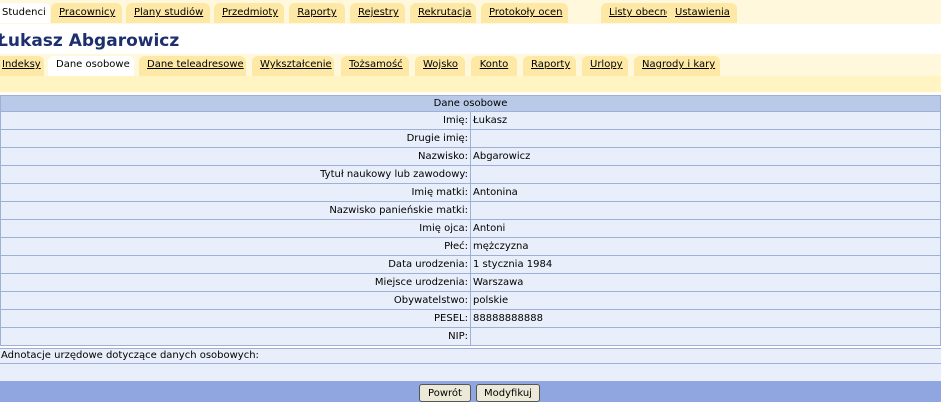  Describe the element at coordinates (235, 174) in the screenshot. I see `field-label: Tytuł naukowy lub zawodowy:` at that location.